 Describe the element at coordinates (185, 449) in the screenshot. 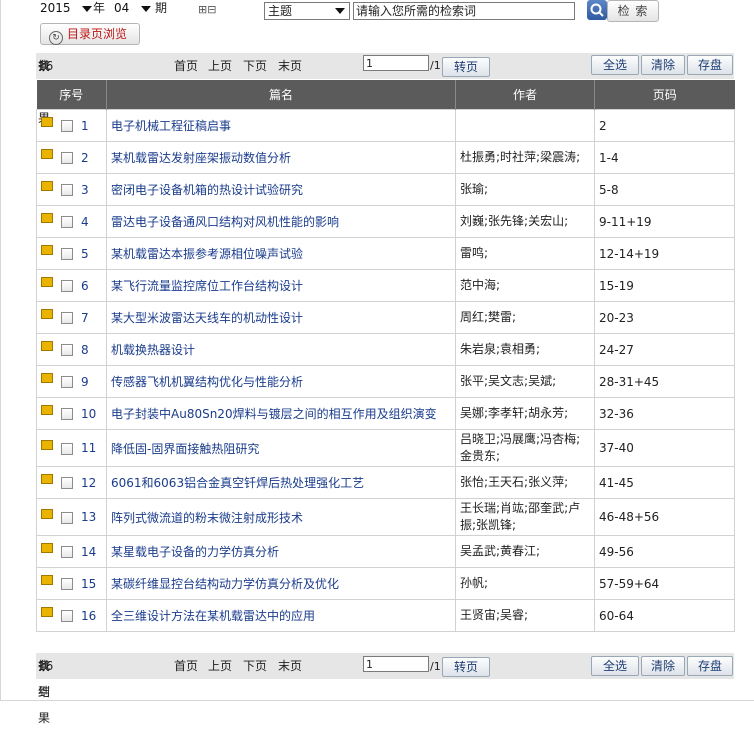

I see `article-title-link: 降低固-固界面接触热阻研究` at that location.